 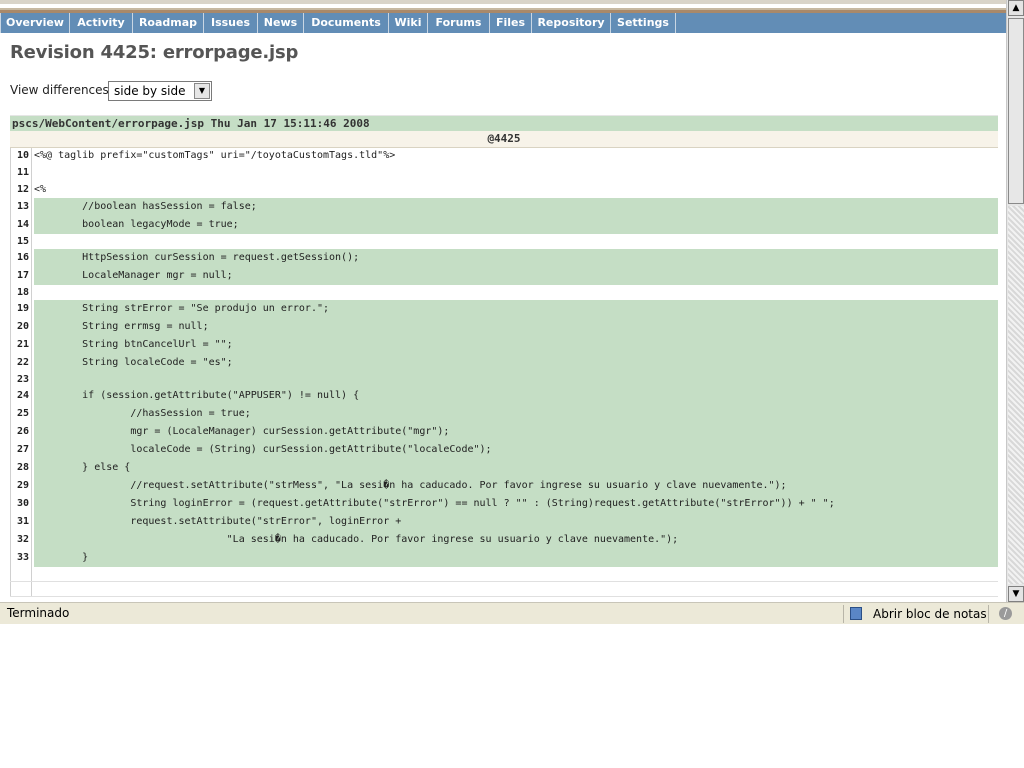 What do you see at coordinates (38, 613) in the screenshot?
I see `status-text: Terminado` at bounding box center [38, 613].